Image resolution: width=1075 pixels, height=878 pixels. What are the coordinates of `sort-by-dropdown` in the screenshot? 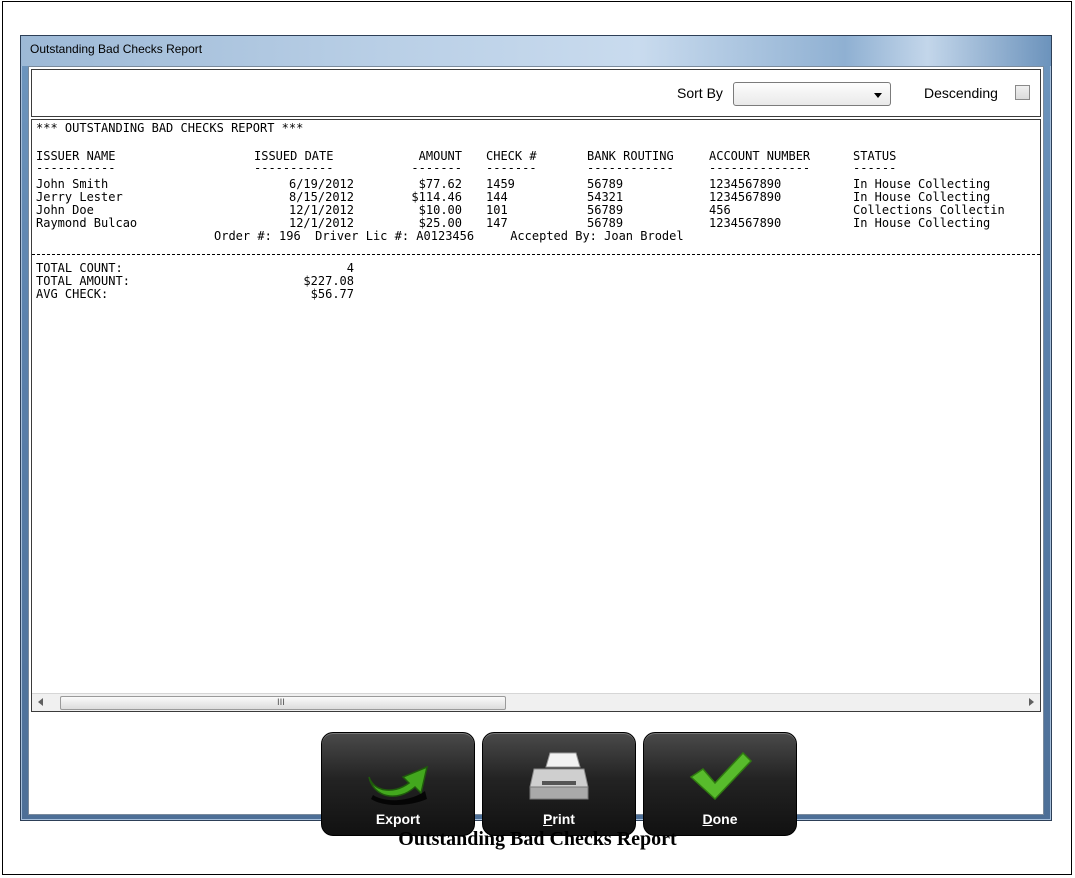 It's located at (812, 94).